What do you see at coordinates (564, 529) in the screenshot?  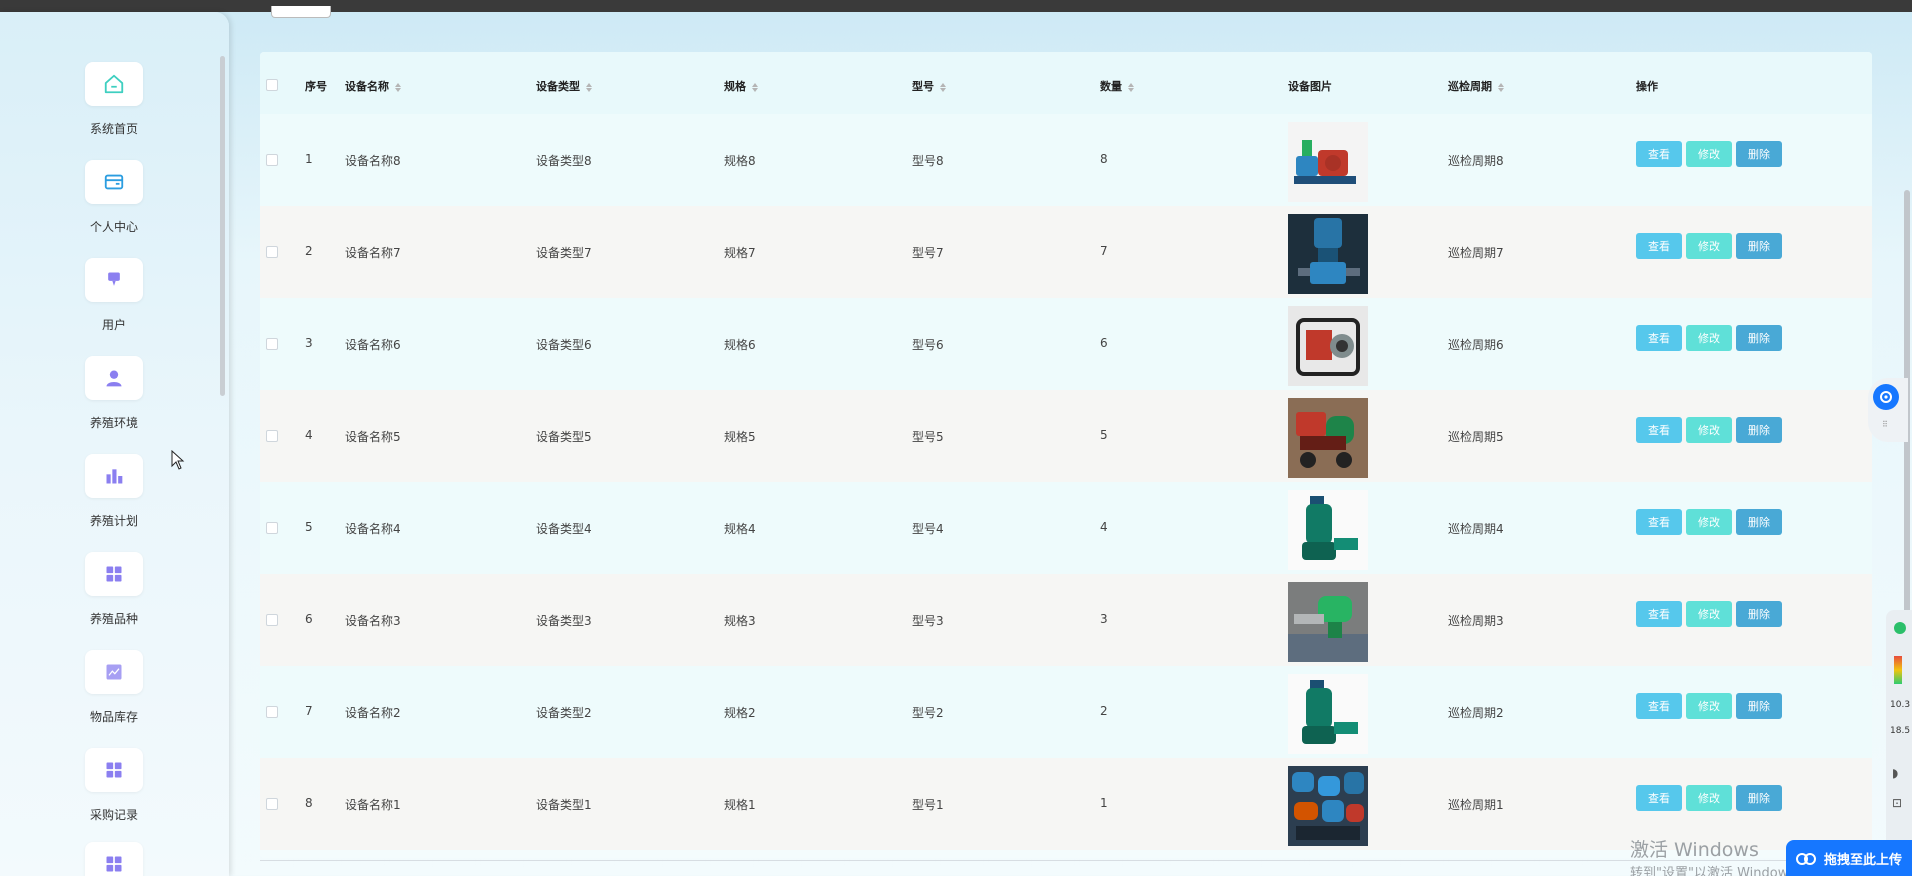 I see `cell-type: 设备类型4` at bounding box center [564, 529].